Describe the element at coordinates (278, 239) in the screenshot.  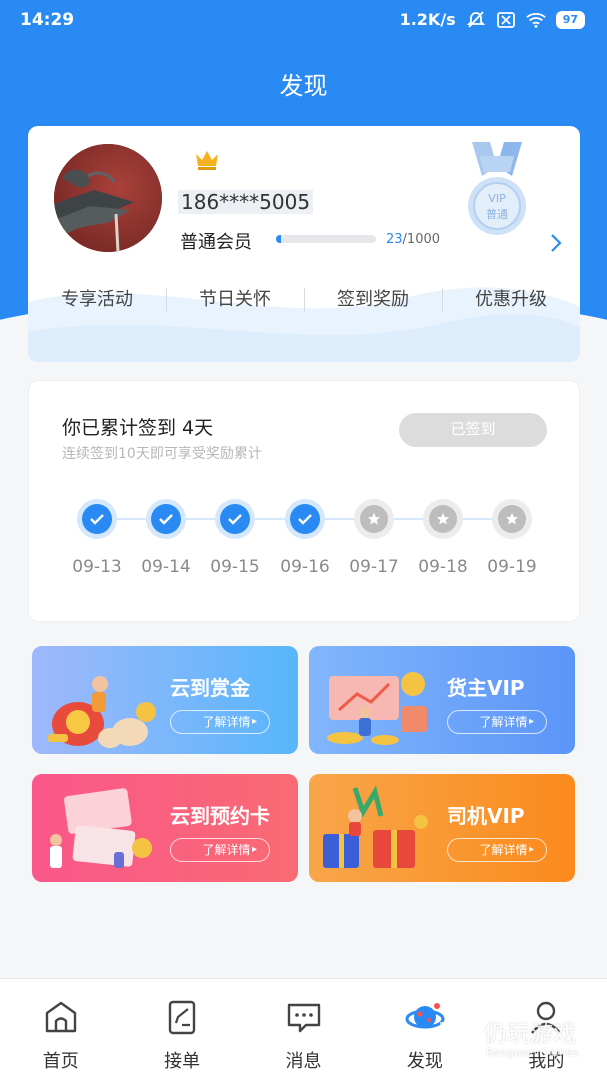
I see `points-progress-fill` at that location.